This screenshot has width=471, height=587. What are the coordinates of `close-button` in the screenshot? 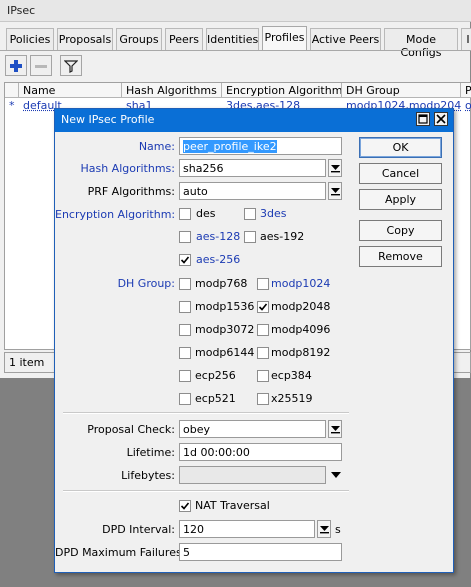 It's located at (441, 119).